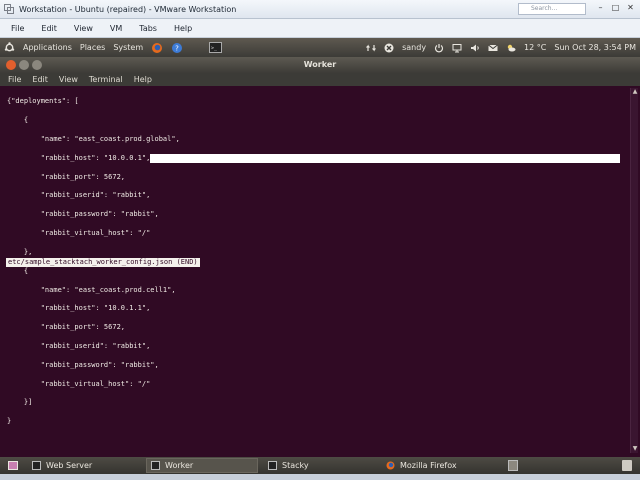  Describe the element at coordinates (11, 65) in the screenshot. I see `terminal-close-button` at that location.